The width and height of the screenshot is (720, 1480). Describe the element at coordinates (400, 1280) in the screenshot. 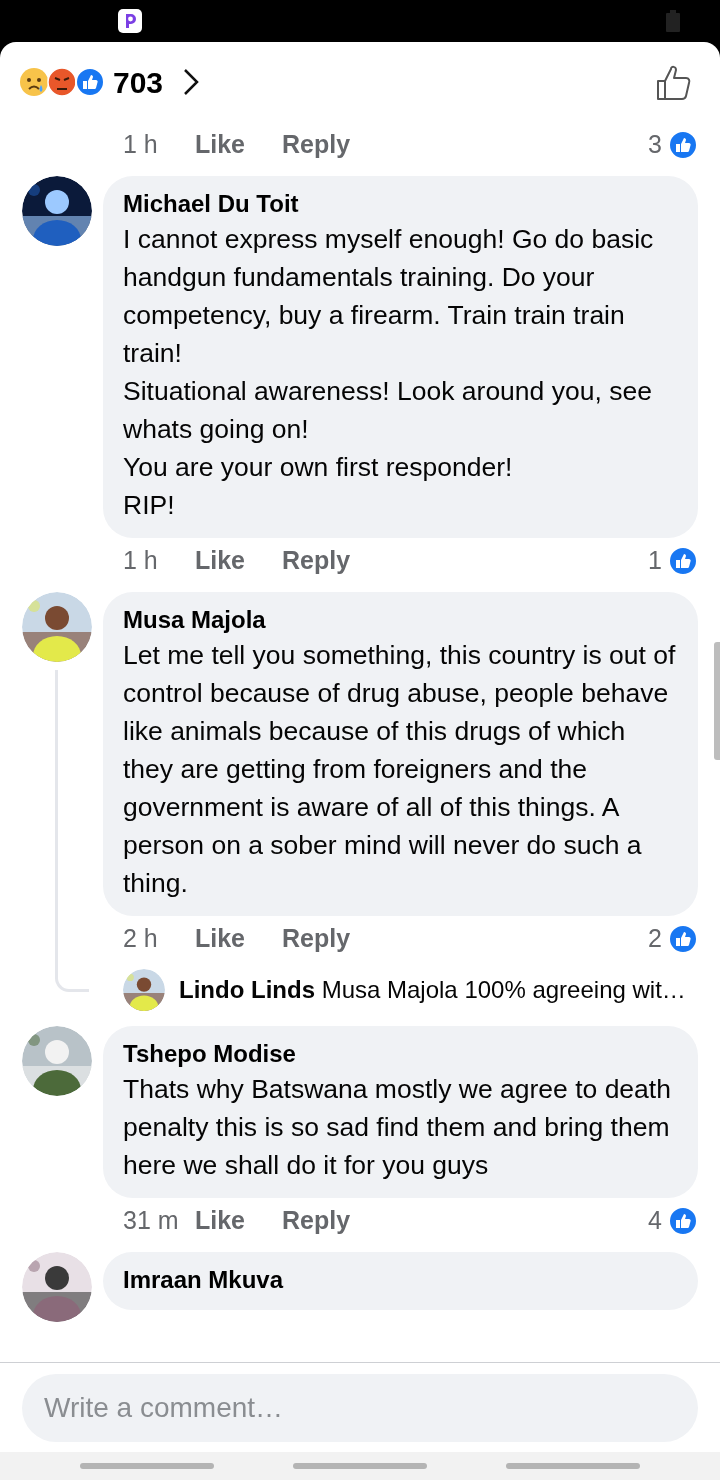

I see `comment-author: Imraan Mkuva` at that location.